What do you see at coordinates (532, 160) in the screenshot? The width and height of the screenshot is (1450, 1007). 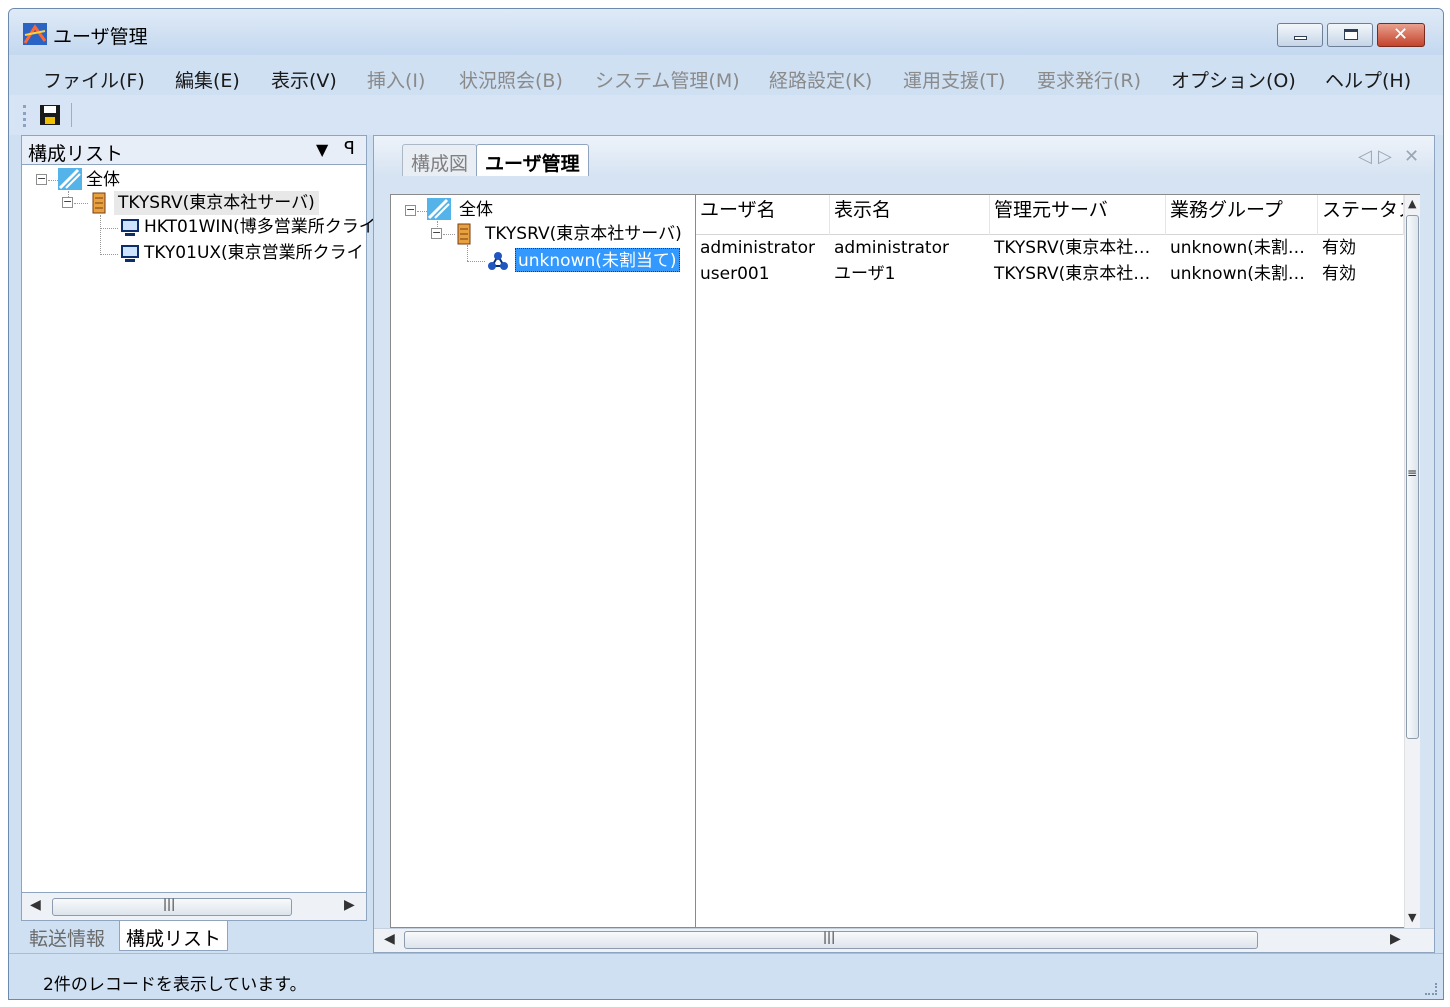 I see `tab-user-management: ユーザ管理` at bounding box center [532, 160].